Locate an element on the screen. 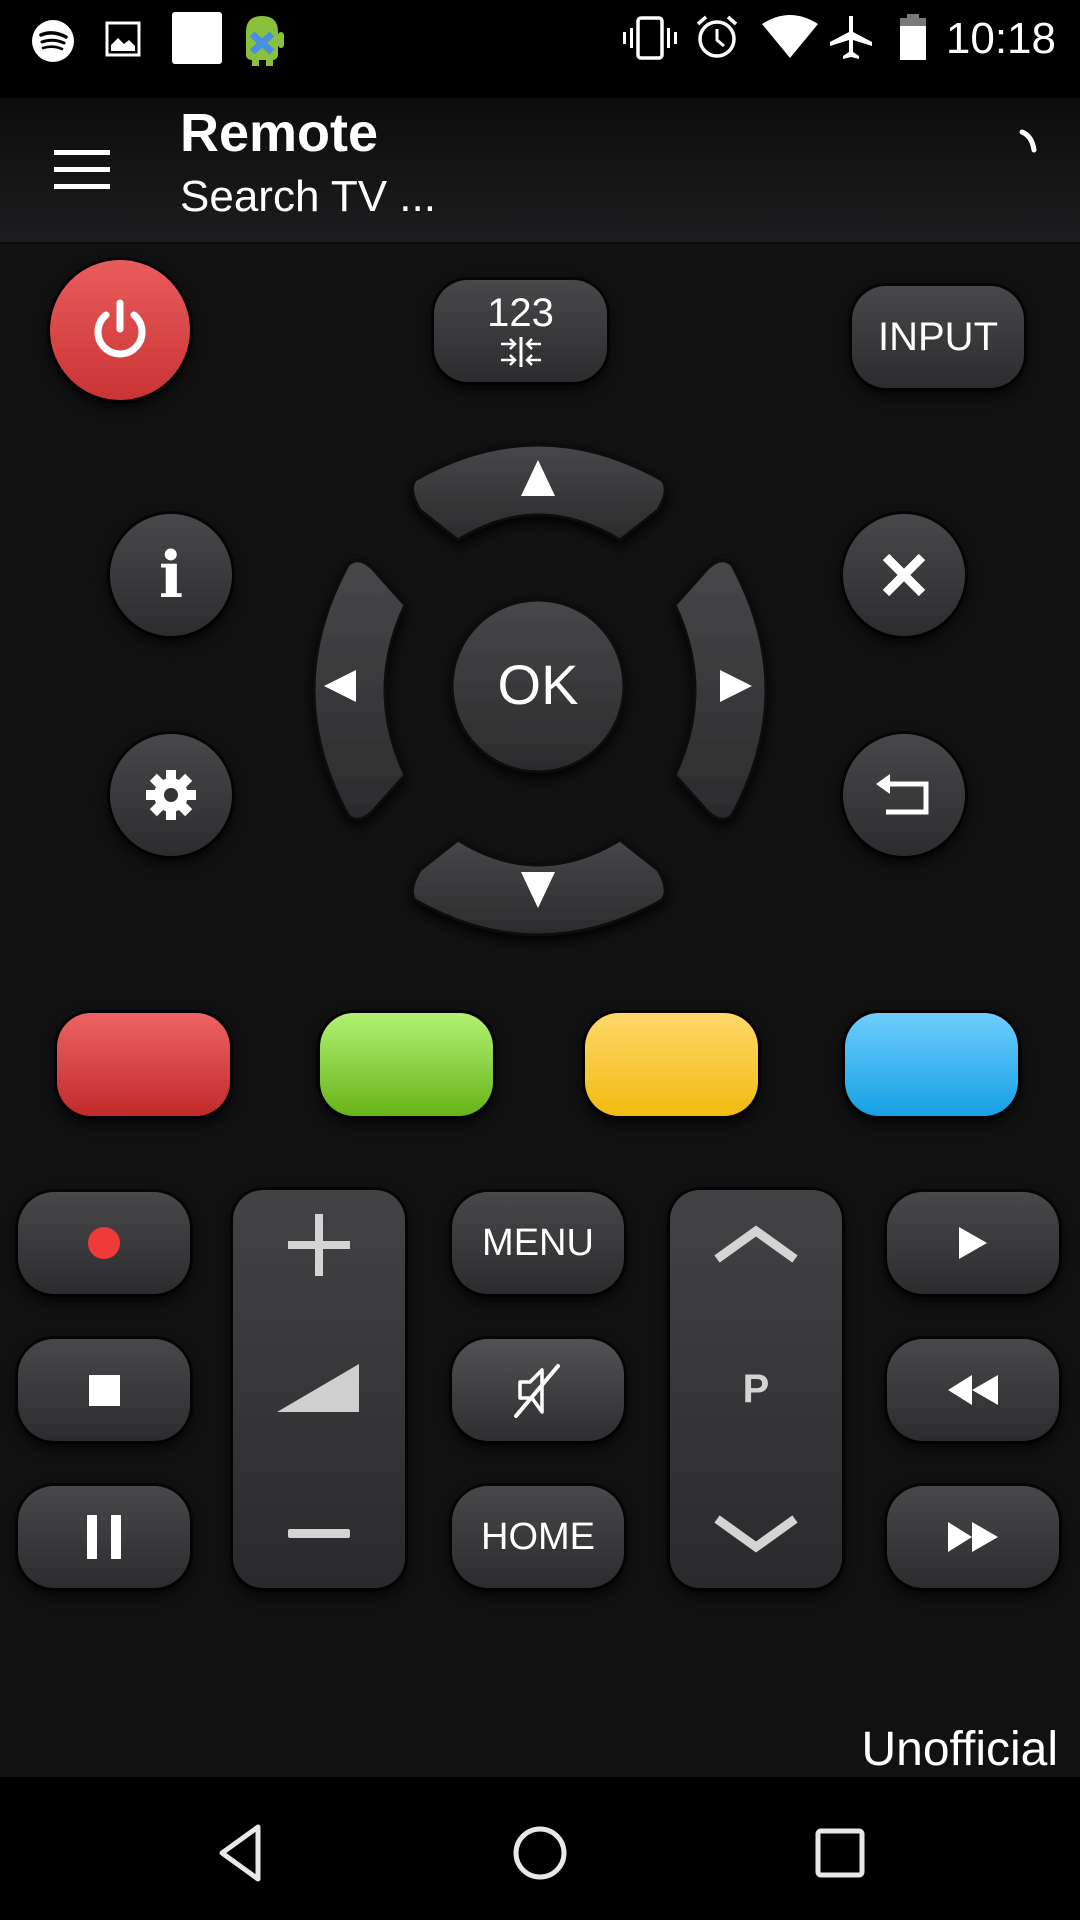 This screenshot has width=1080, height=1920. record-icon is located at coordinates (104, 1243).